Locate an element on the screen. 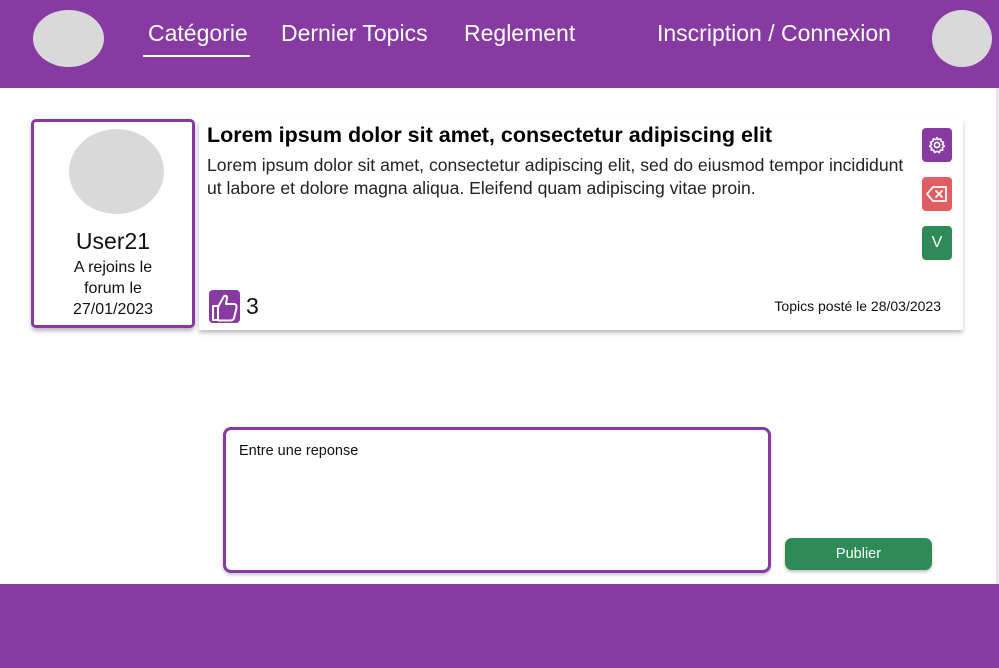 Image resolution: width=999 pixels, height=668 pixels. reply-input is located at coordinates (496, 498).